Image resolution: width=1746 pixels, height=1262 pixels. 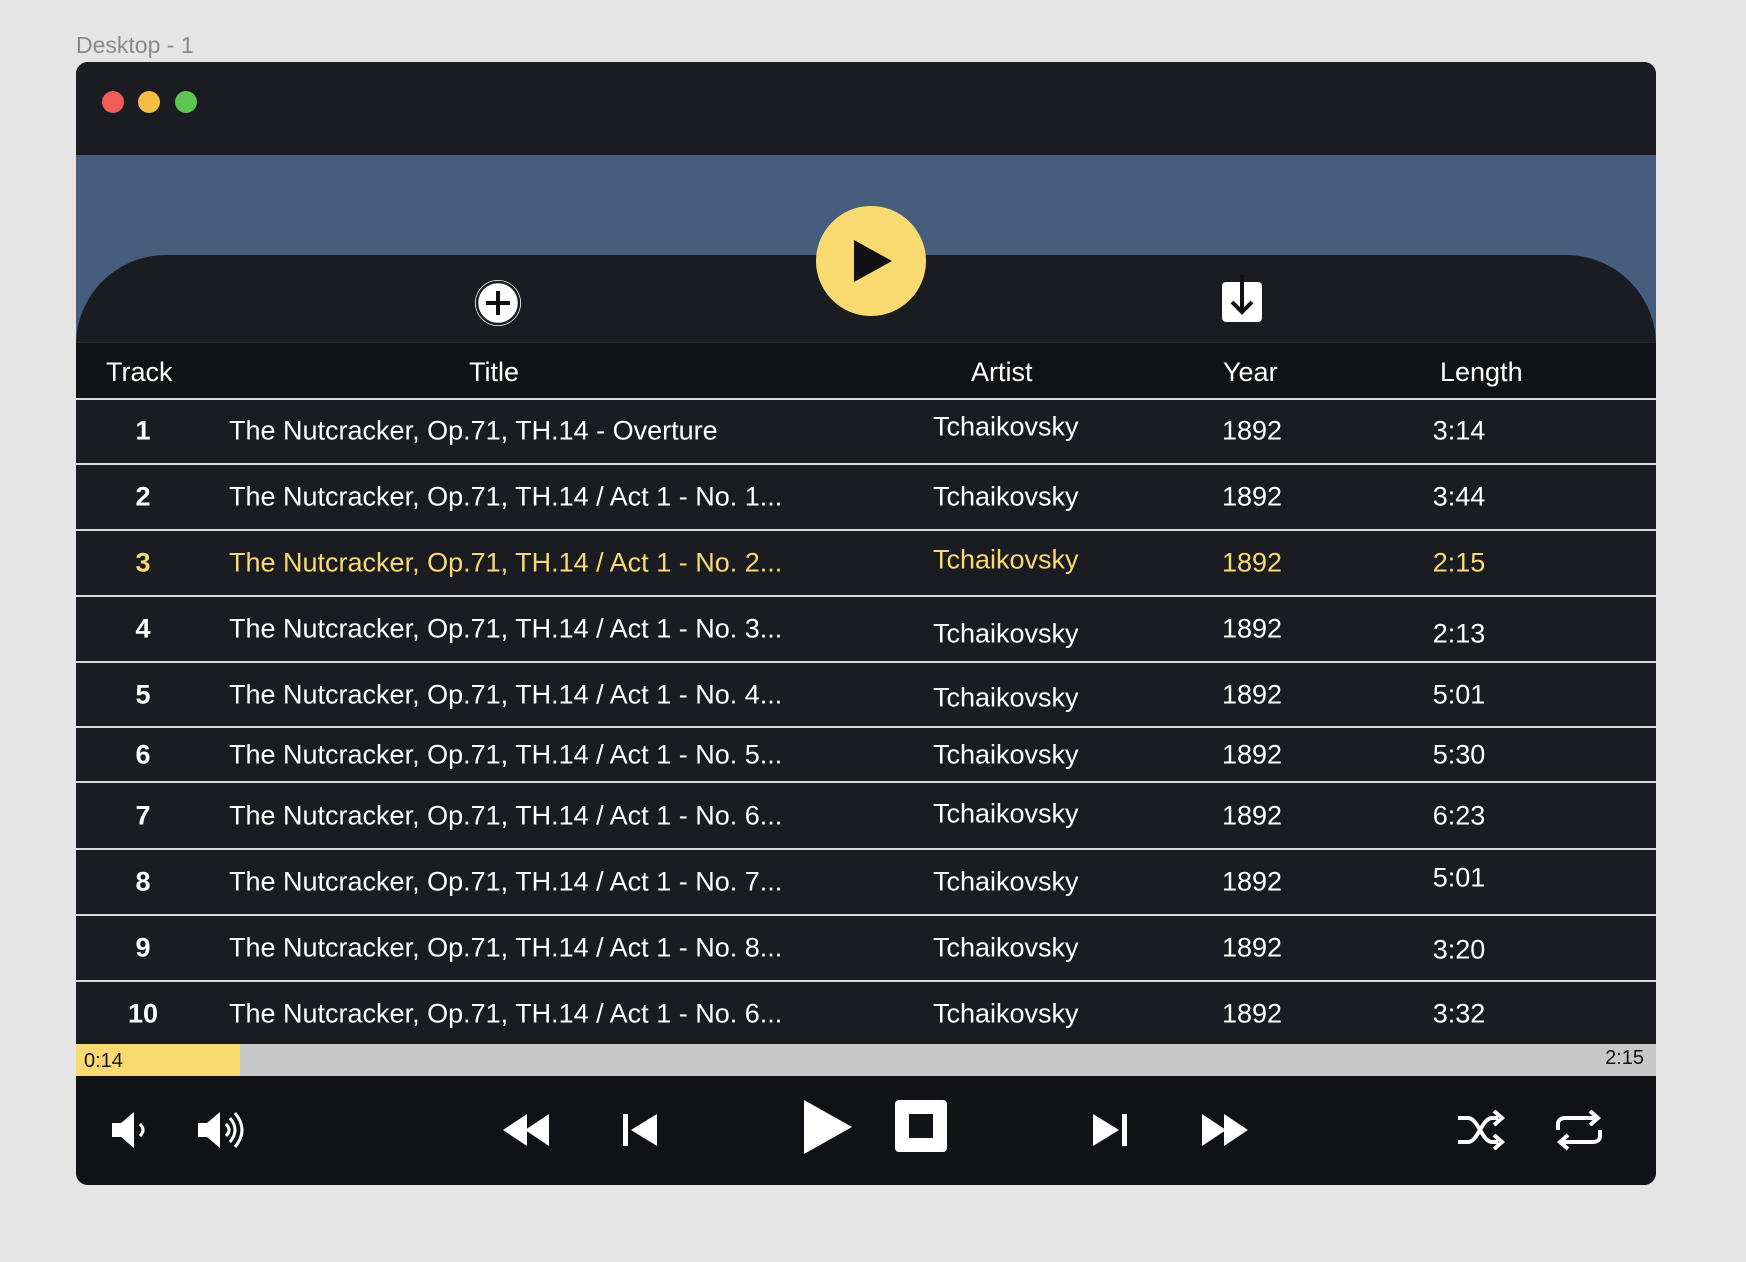 What do you see at coordinates (1459, 633) in the screenshot?
I see `track-length: 2:13` at bounding box center [1459, 633].